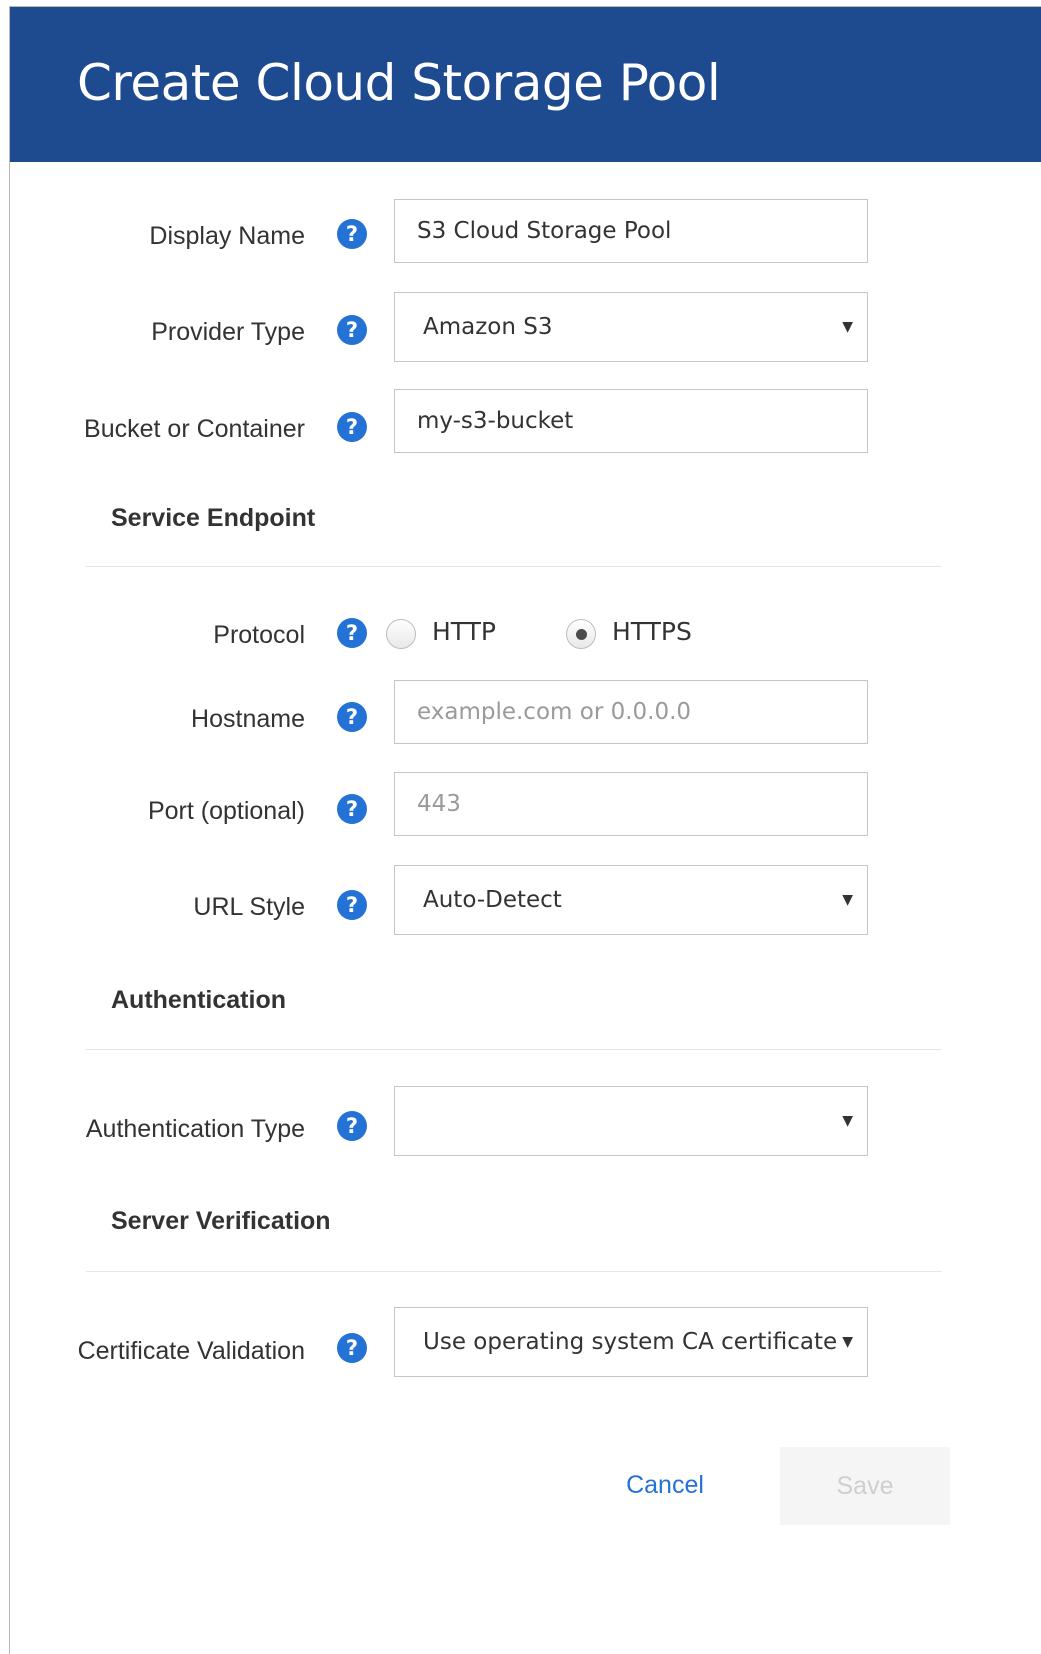 This screenshot has width=1041, height=1654. Describe the element at coordinates (248, 719) in the screenshot. I see `hostname-label: Hostname` at that location.